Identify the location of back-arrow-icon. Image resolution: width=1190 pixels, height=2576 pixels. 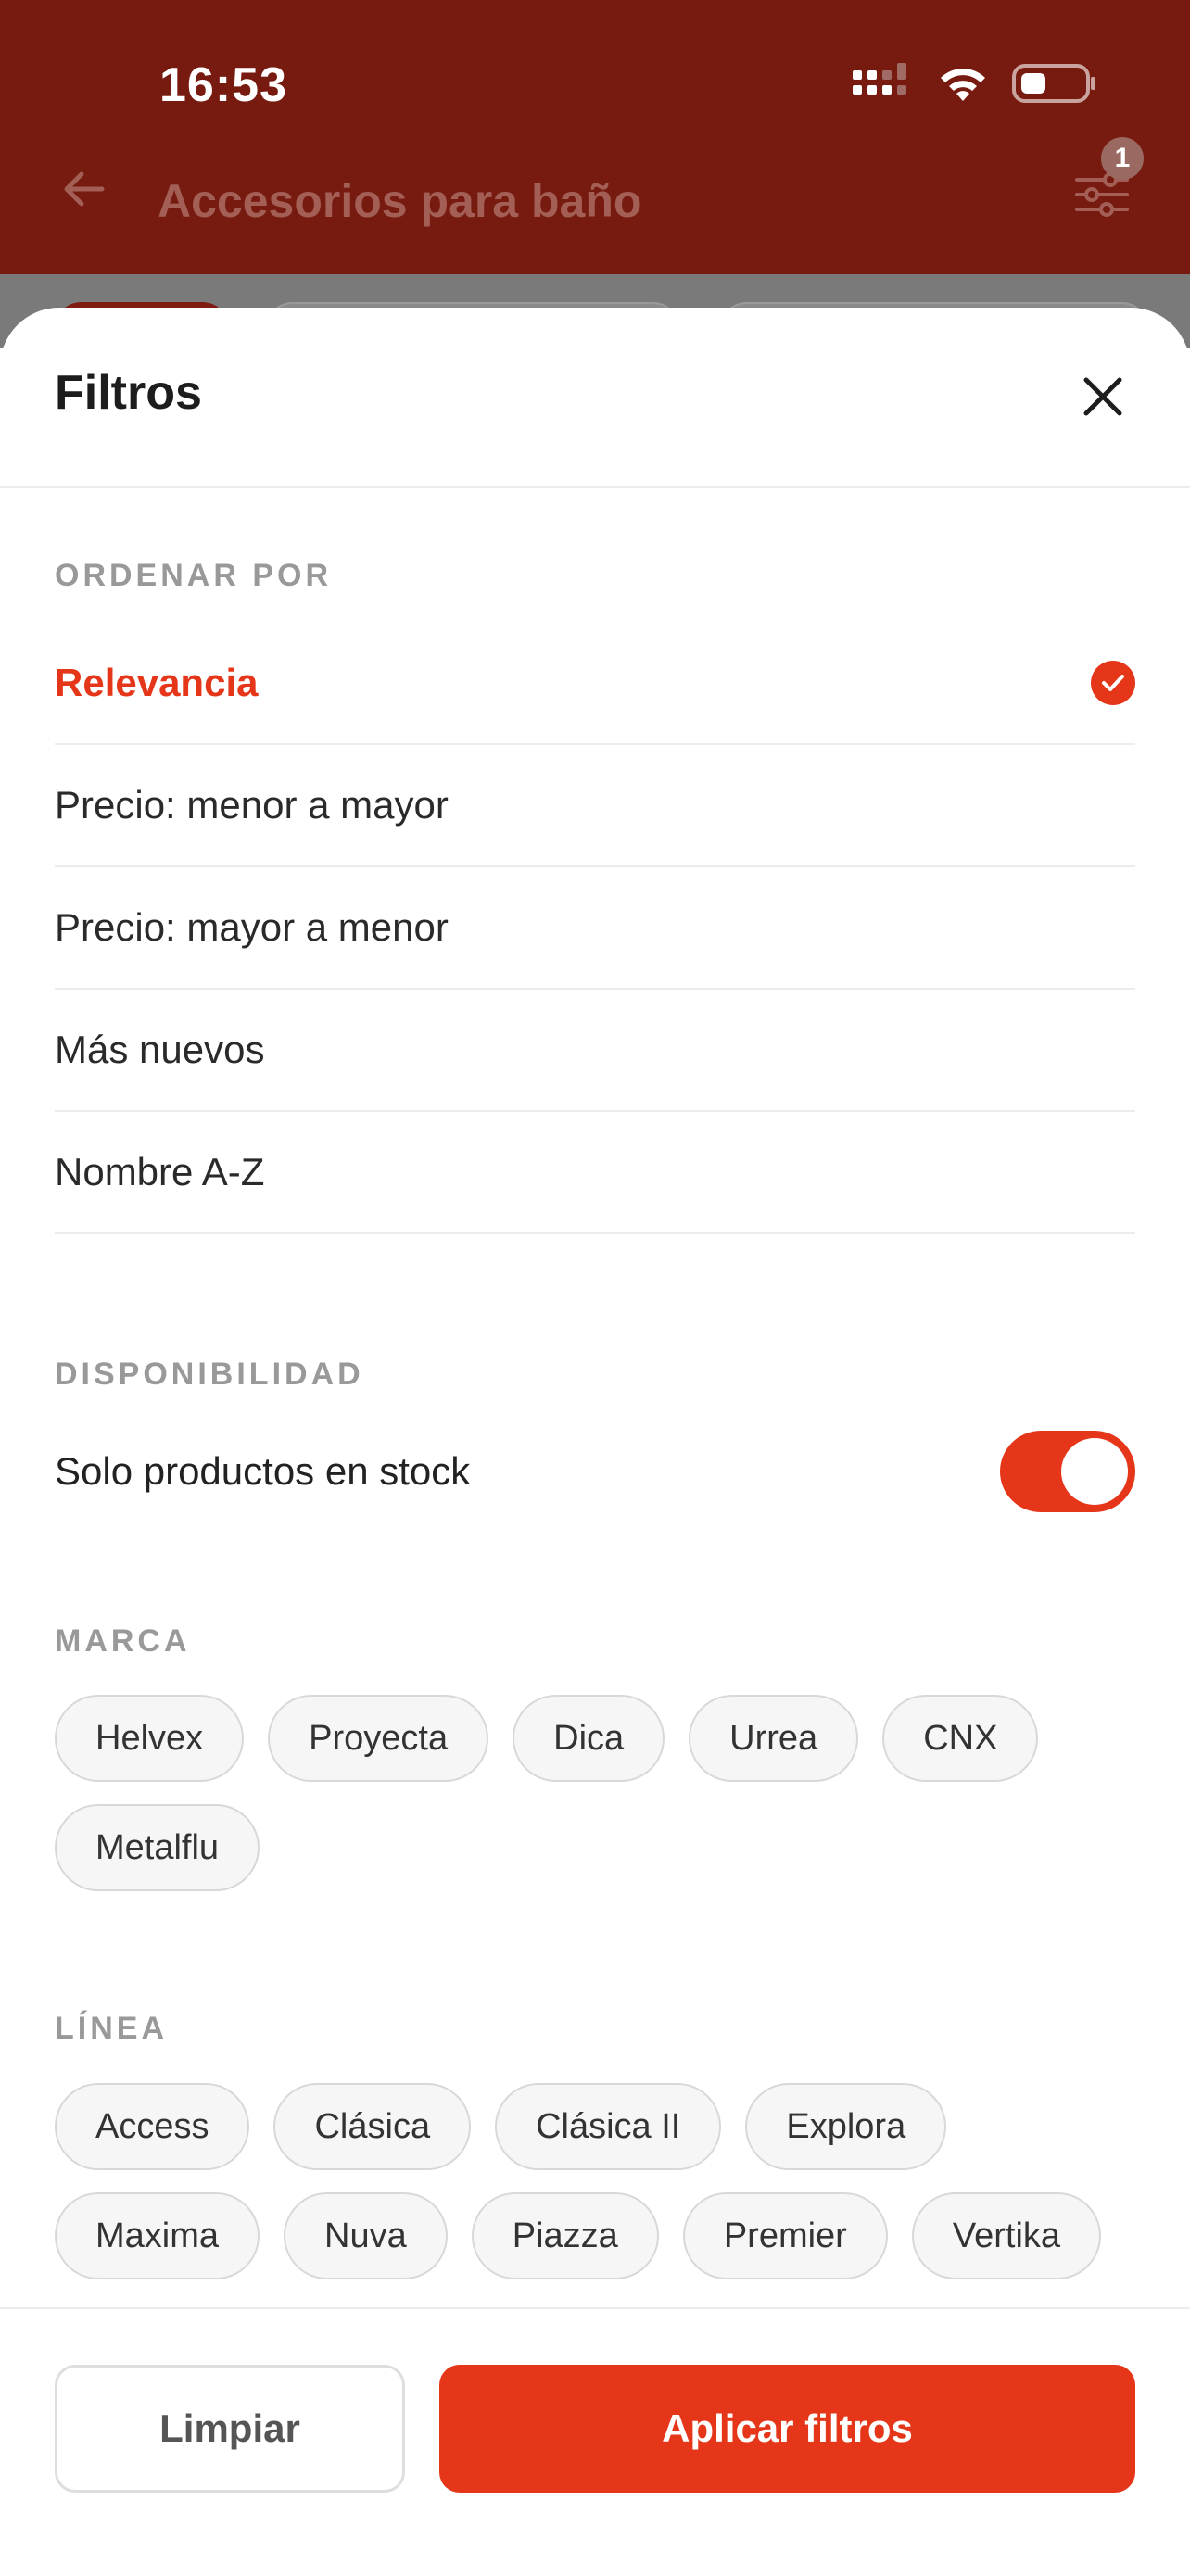
(83, 189).